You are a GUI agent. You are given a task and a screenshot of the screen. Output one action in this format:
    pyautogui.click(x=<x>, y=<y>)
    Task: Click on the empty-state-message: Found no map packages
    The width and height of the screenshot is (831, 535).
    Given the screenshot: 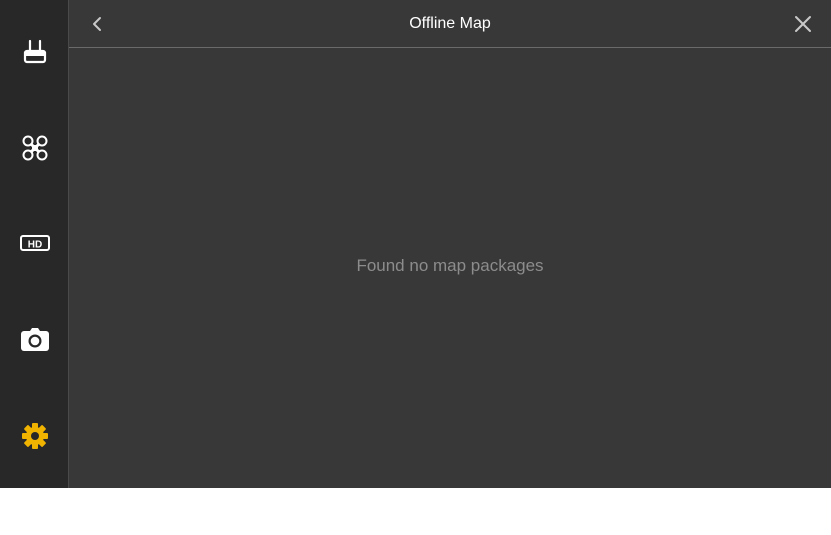 What is the action you would take?
    pyautogui.click(x=450, y=265)
    